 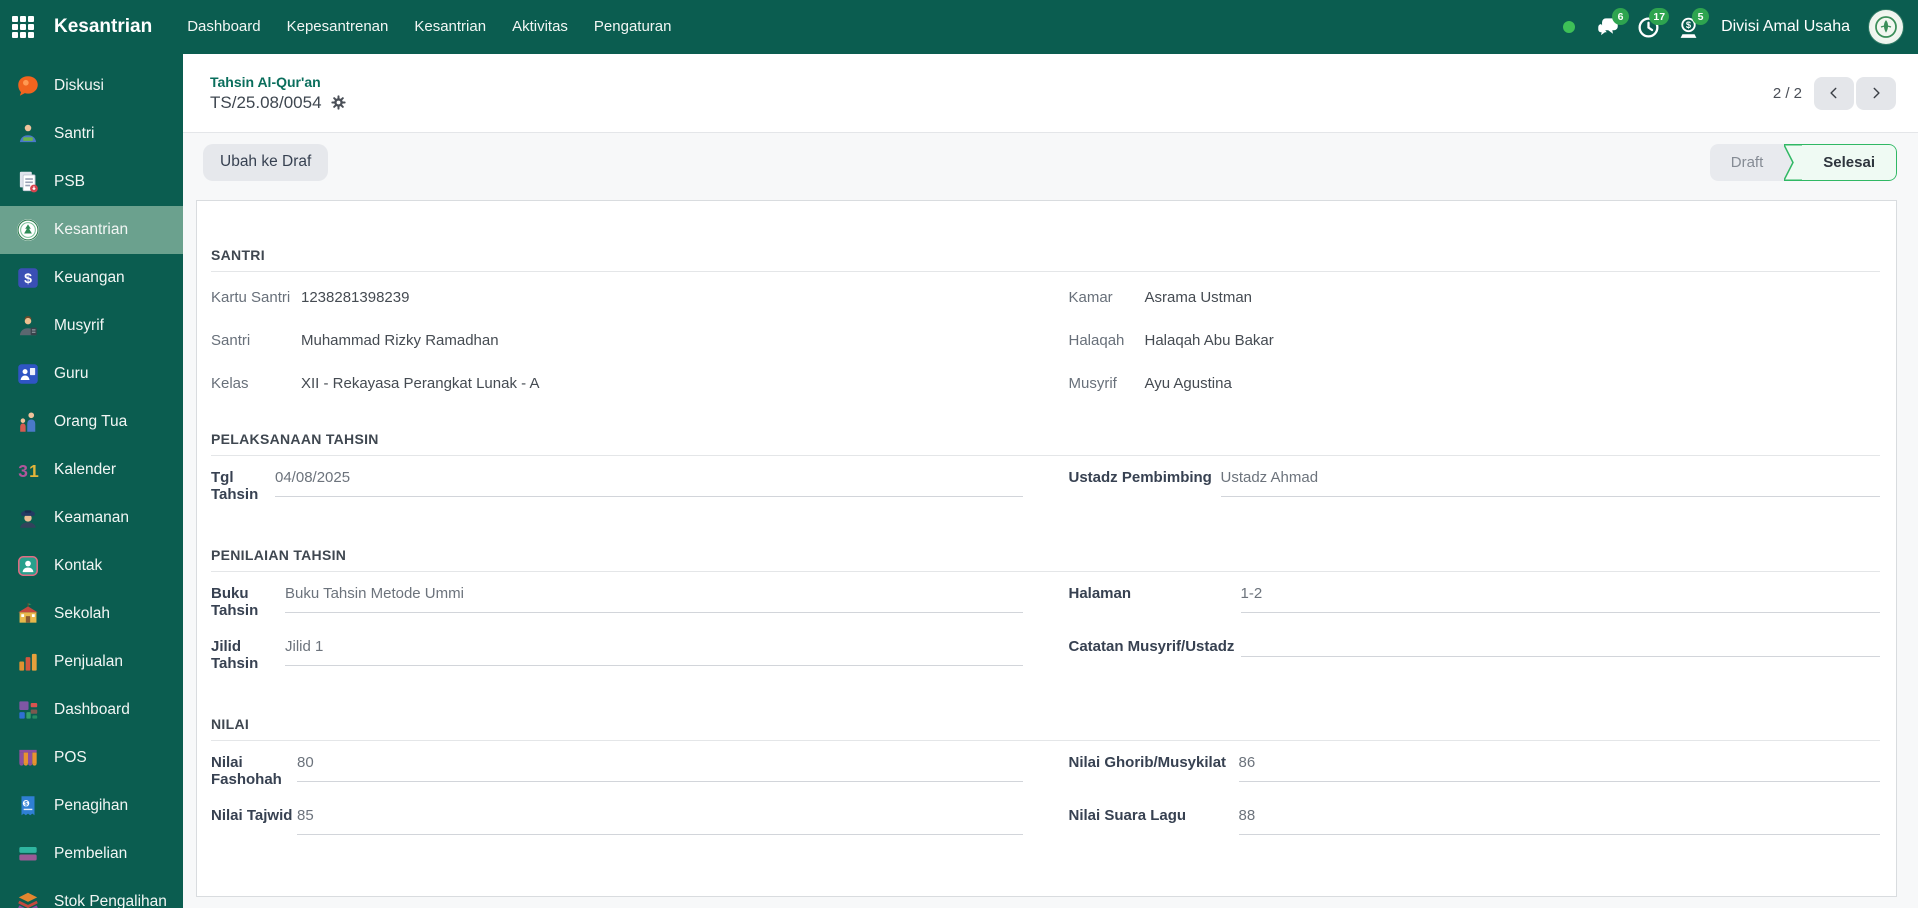 What do you see at coordinates (74, 133) in the screenshot?
I see `sidebar-item-label: Santri` at bounding box center [74, 133].